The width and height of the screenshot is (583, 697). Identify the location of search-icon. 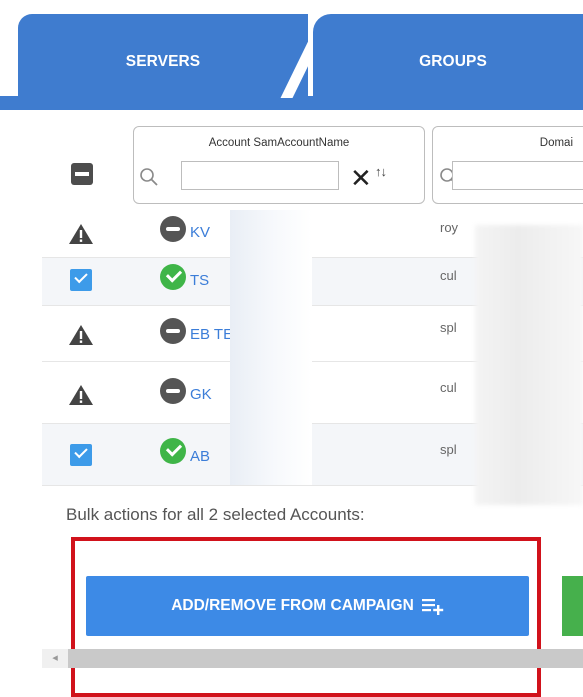
(149, 177).